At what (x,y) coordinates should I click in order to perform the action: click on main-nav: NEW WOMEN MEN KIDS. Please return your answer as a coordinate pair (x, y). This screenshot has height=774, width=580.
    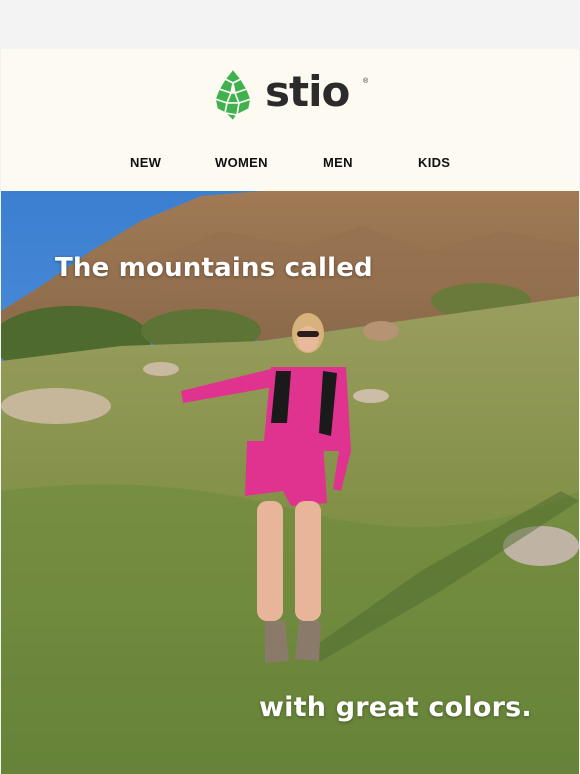
    Looking at the image, I should click on (290, 165).